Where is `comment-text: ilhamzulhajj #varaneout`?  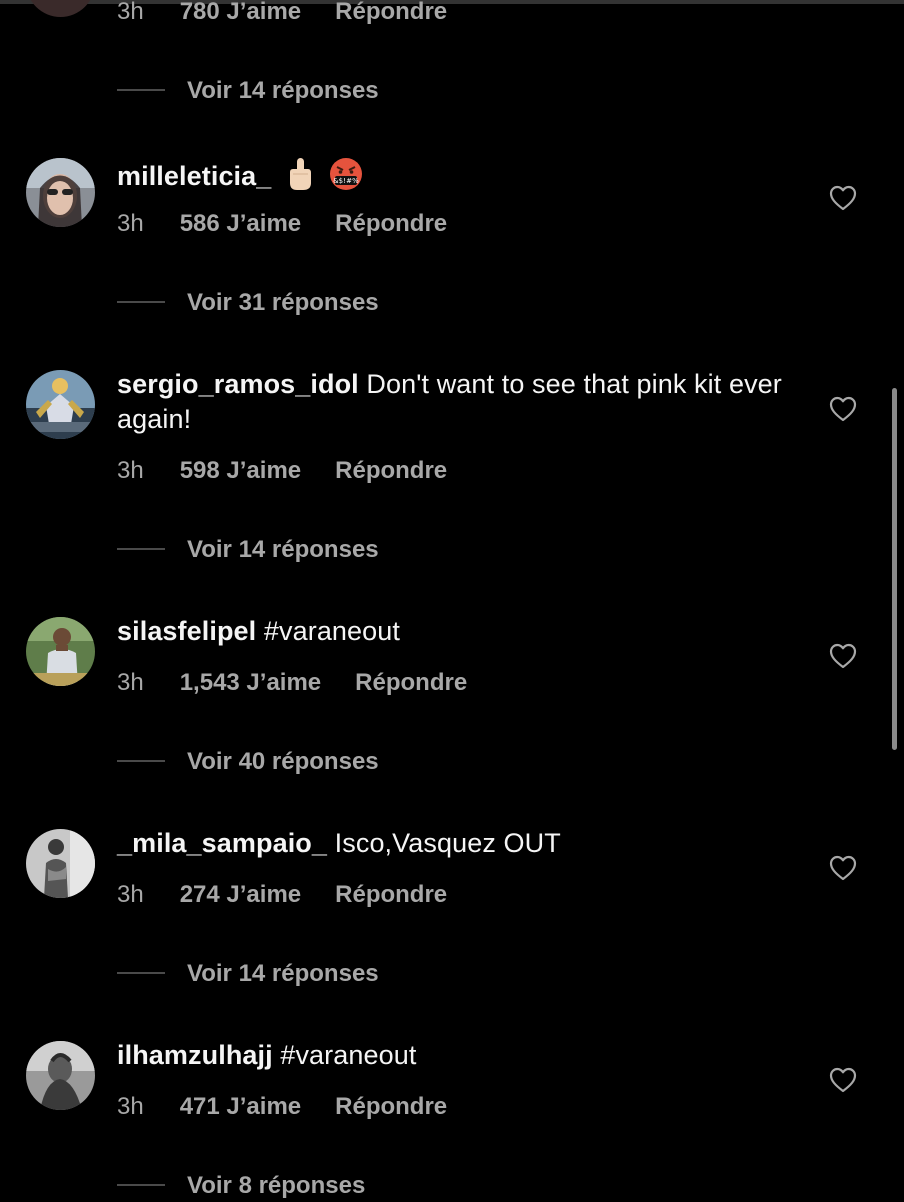
comment-text: ilhamzulhajj #varaneout is located at coordinates (462, 1055).